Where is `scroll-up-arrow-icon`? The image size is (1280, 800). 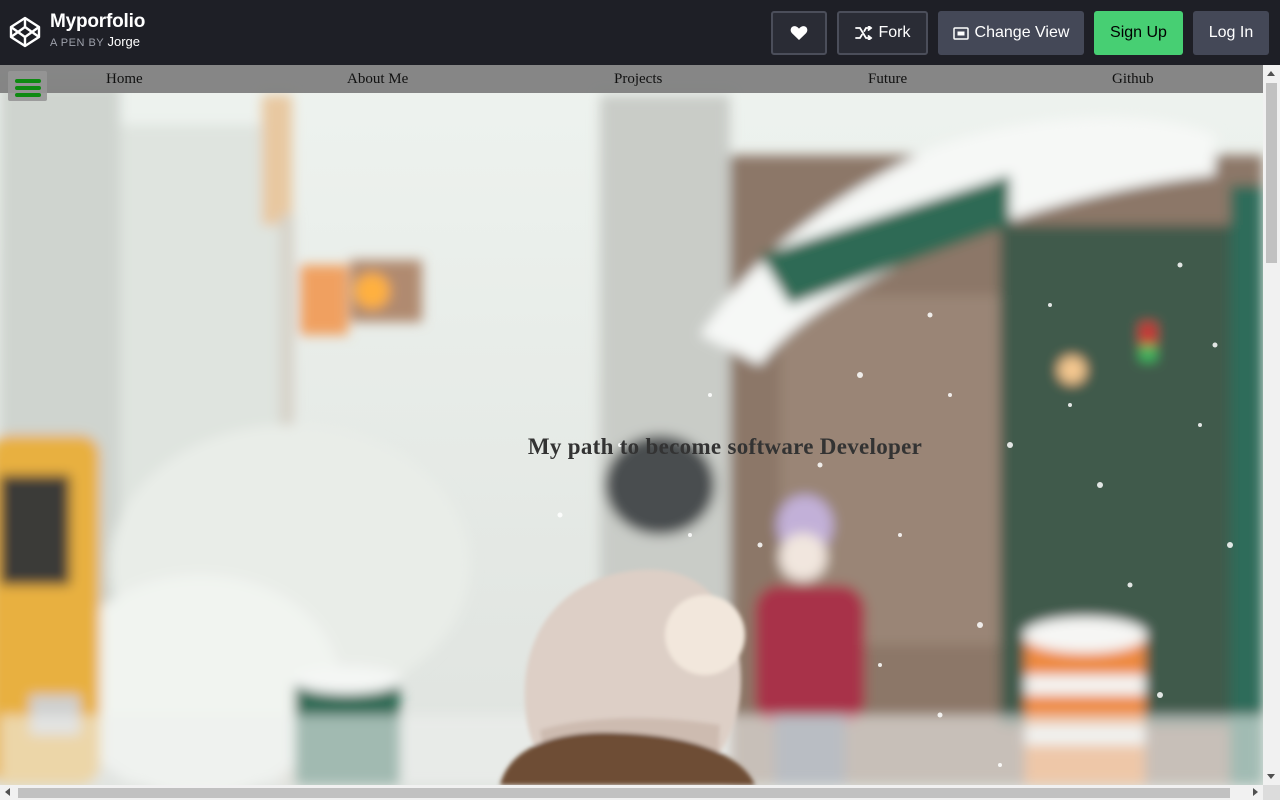 scroll-up-arrow-icon is located at coordinates (1271, 73).